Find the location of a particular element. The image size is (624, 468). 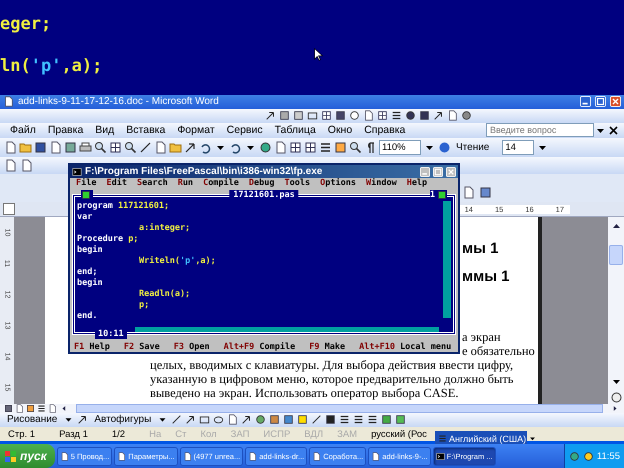

code-line: eger; is located at coordinates (26, 24).